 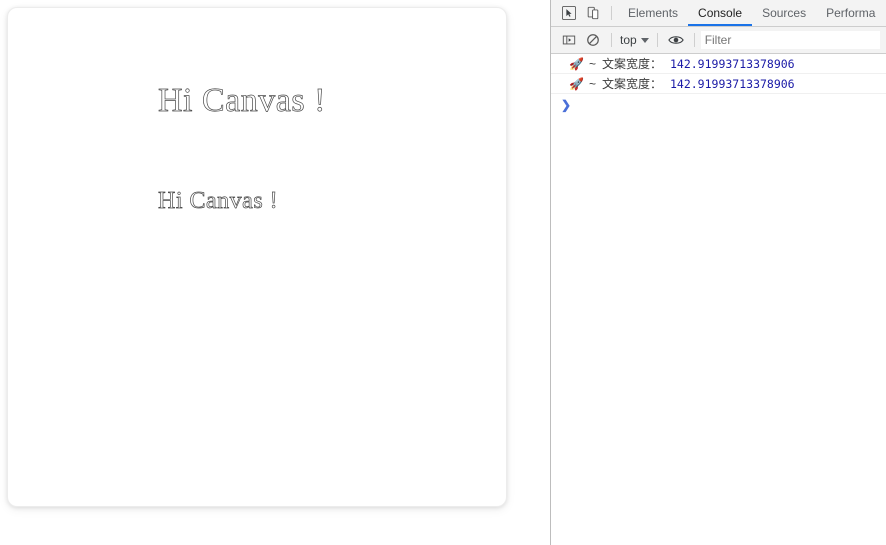 I want to click on tab-performance: Performa, so click(x=850, y=13).